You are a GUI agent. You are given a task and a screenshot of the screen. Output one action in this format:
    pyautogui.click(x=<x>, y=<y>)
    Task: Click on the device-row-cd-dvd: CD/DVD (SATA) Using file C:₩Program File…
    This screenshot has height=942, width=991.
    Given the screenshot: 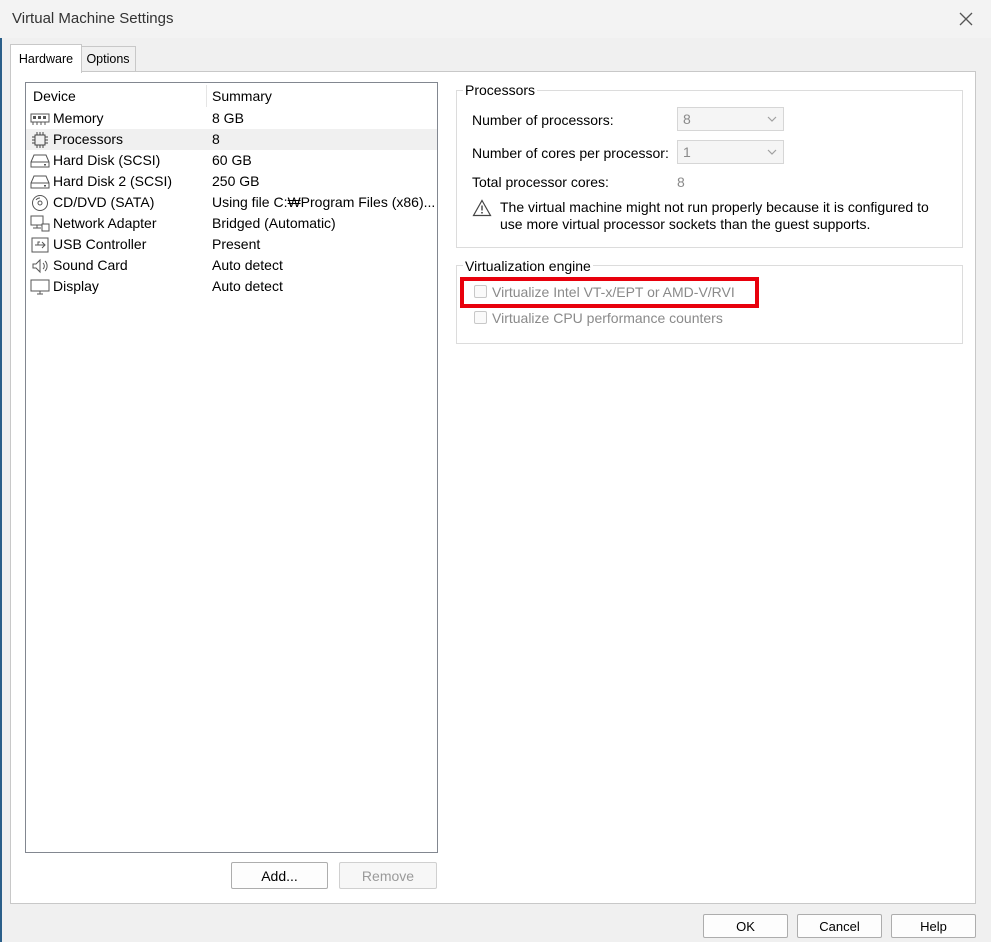 What is the action you would take?
    pyautogui.click(x=231, y=202)
    